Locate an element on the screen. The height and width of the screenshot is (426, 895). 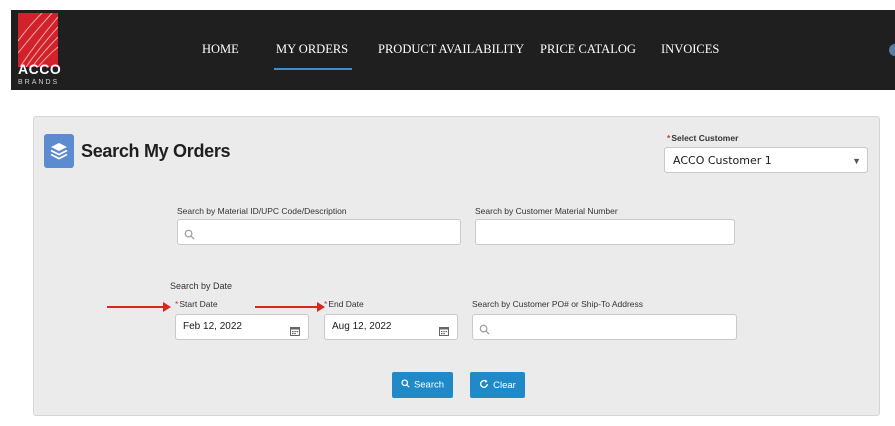
end-date-input: Aug 12, 2022 is located at coordinates (391, 327).